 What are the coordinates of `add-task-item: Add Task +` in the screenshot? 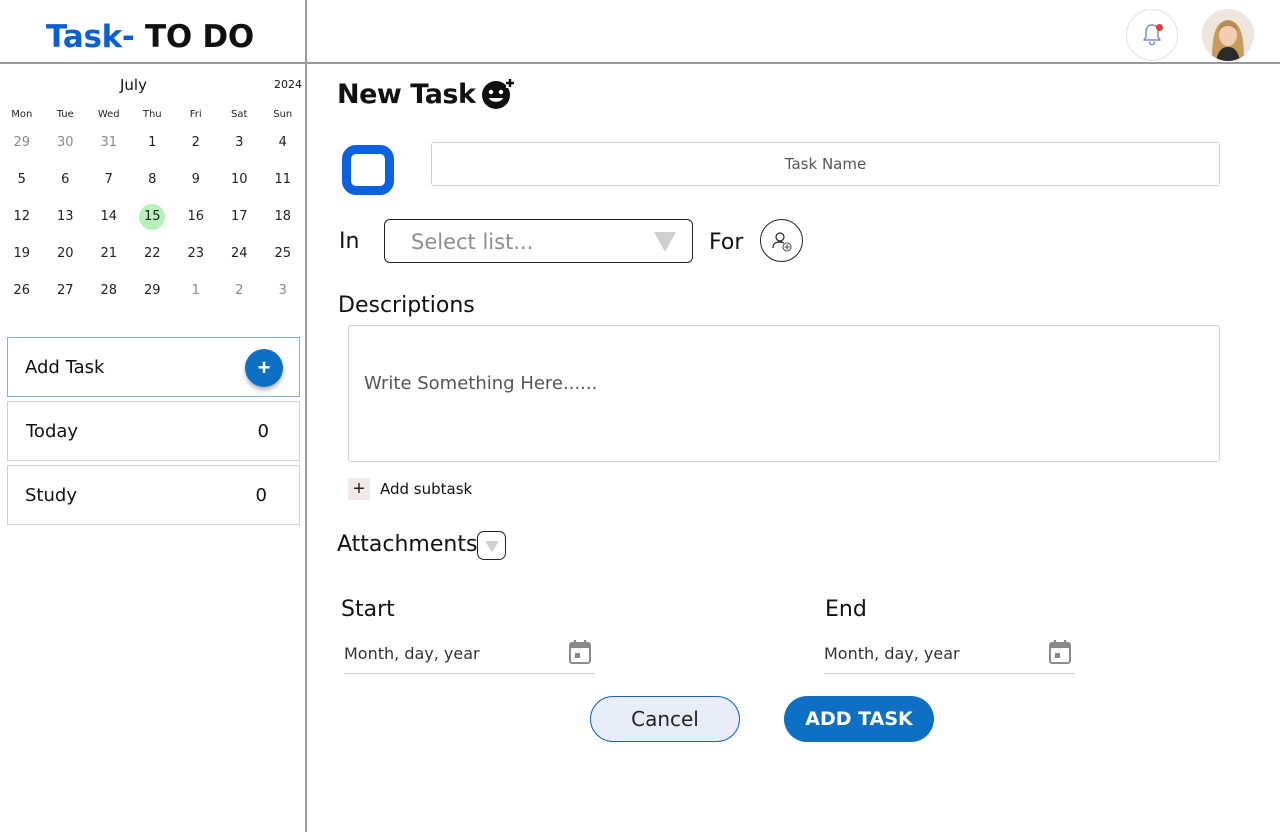 It's located at (153, 367).